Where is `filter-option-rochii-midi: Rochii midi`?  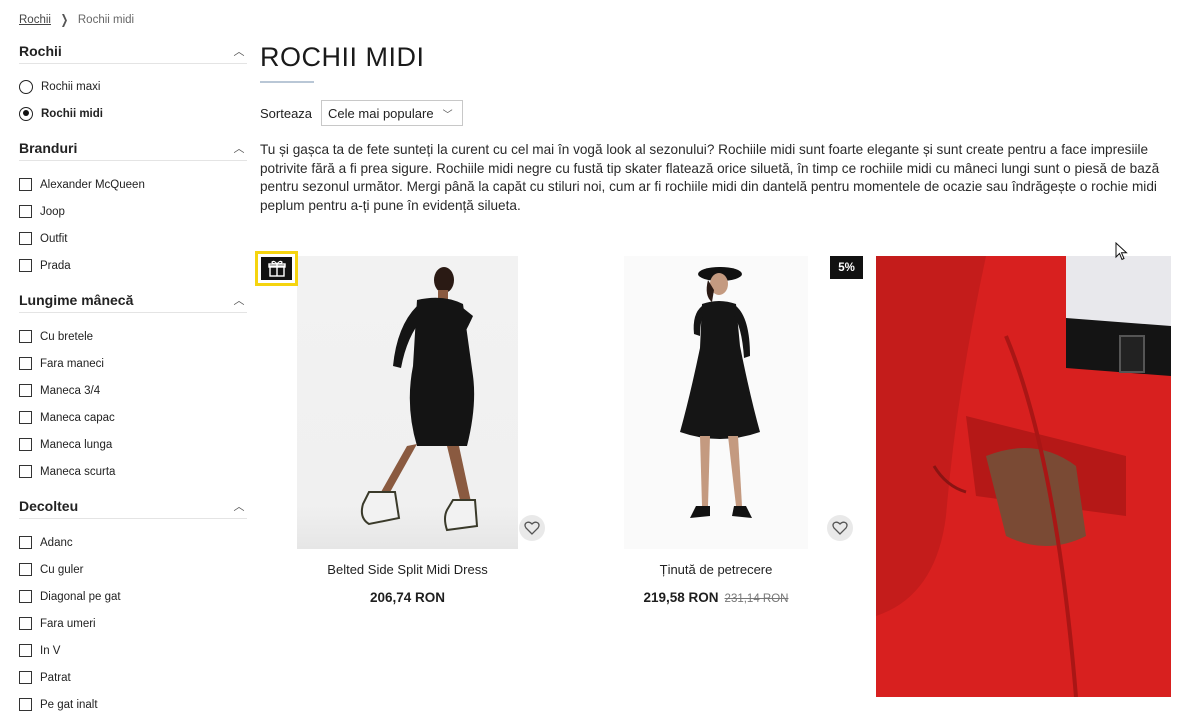 filter-option-rochii-midi: Rochii midi is located at coordinates (133, 113).